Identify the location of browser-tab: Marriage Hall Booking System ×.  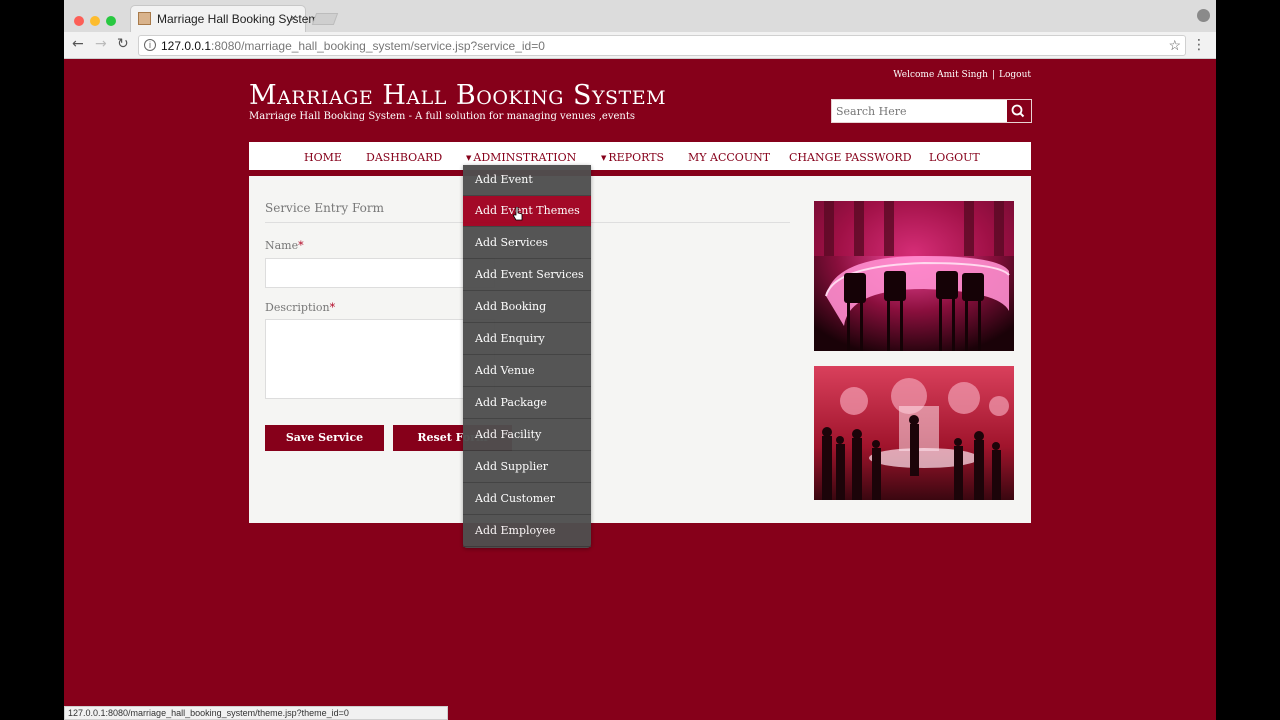
(224, 18).